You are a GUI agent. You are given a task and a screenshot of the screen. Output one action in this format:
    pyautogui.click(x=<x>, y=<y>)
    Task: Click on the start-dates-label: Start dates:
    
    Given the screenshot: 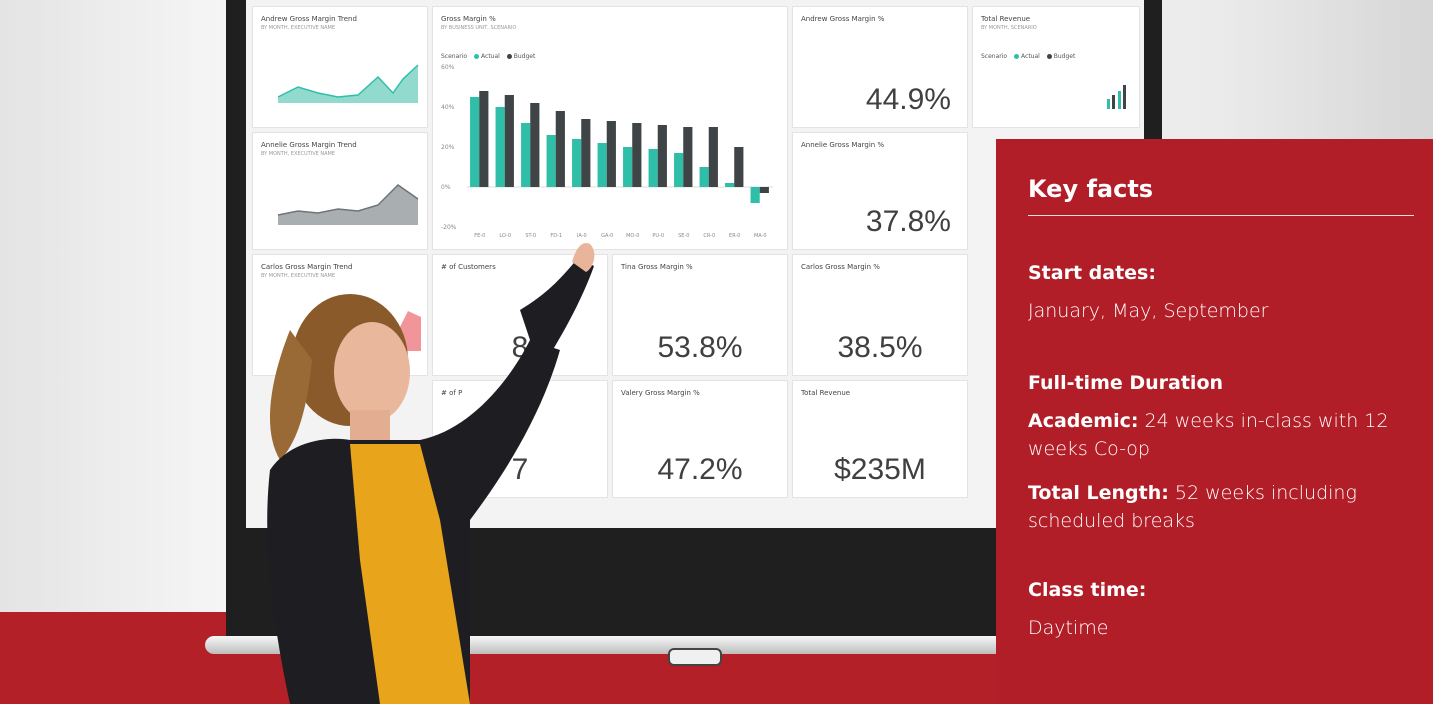 What is the action you would take?
    pyautogui.click(x=1092, y=273)
    